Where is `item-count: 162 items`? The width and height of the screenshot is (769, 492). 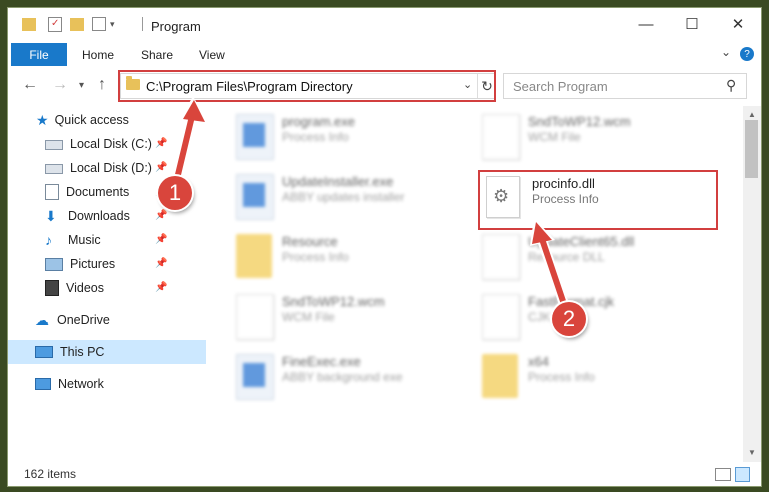
item-count: 162 items is located at coordinates (50, 474).